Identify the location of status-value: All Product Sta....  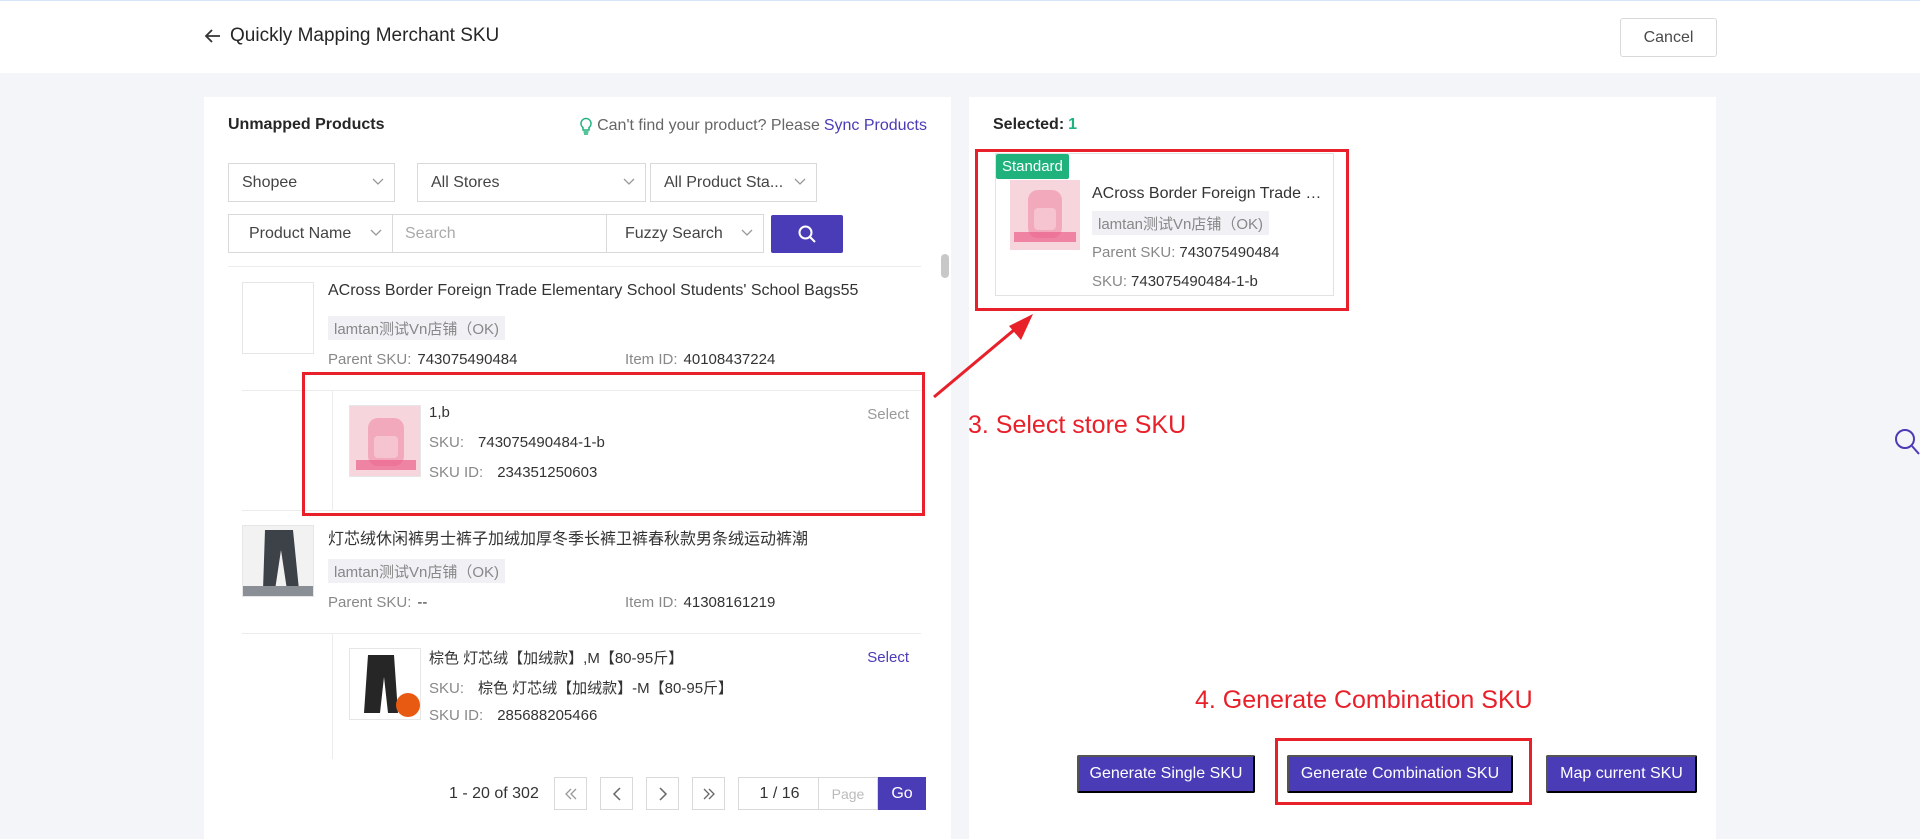
(724, 182).